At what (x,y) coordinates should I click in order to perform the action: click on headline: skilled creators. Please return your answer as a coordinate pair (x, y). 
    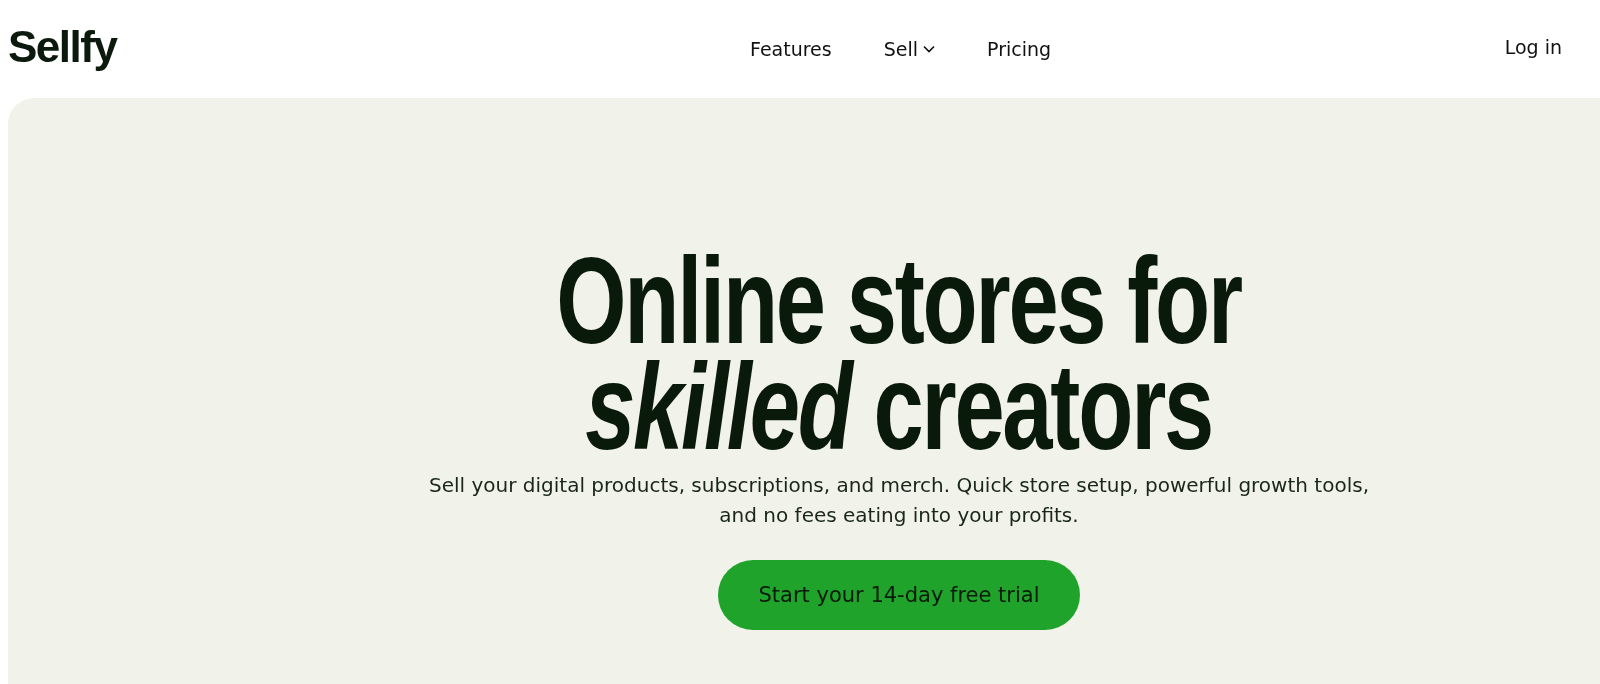
    Looking at the image, I should click on (899, 407).